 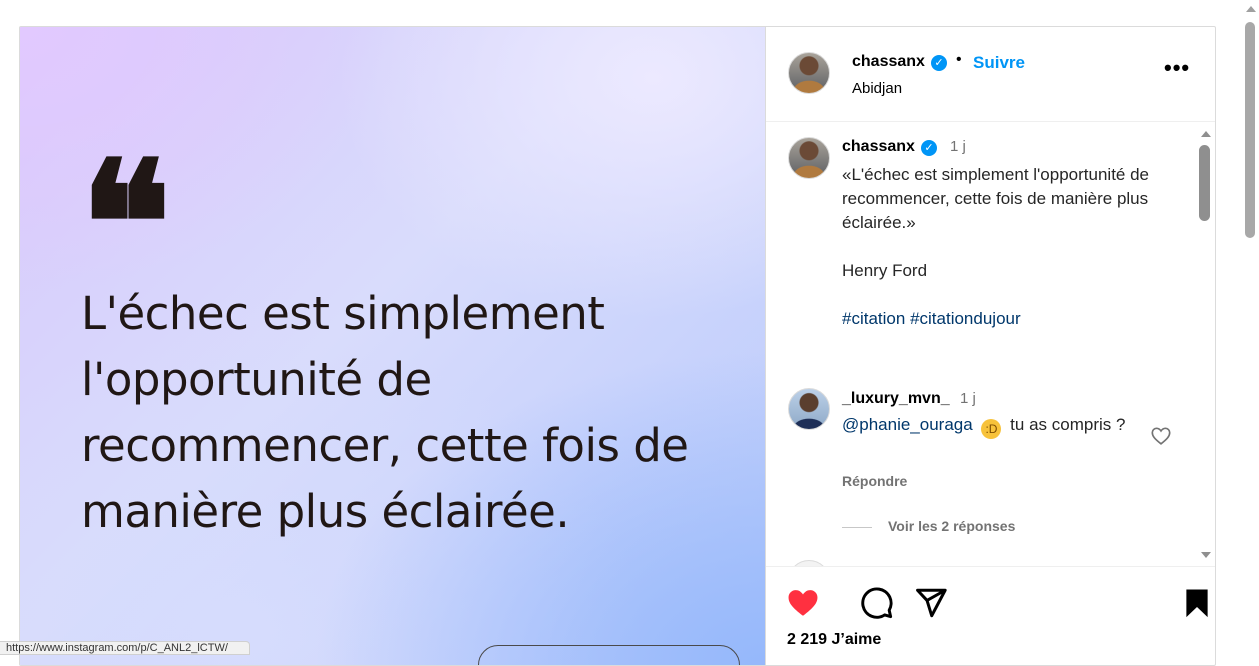 What do you see at coordinates (809, 409) in the screenshot?
I see `commenter-avatar` at bounding box center [809, 409].